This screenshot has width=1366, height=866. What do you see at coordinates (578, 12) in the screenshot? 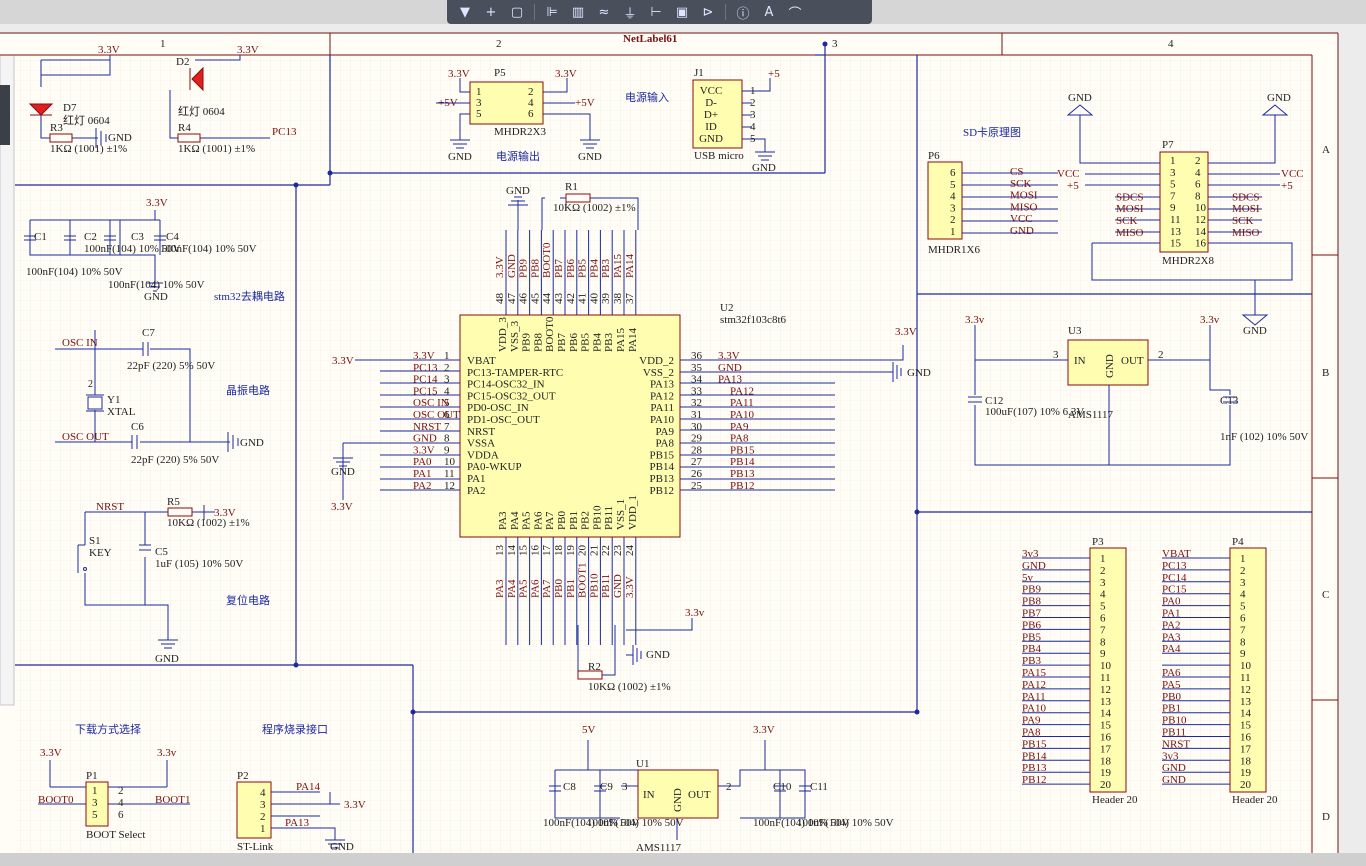
I see `part-icon: ▥` at bounding box center [578, 12].